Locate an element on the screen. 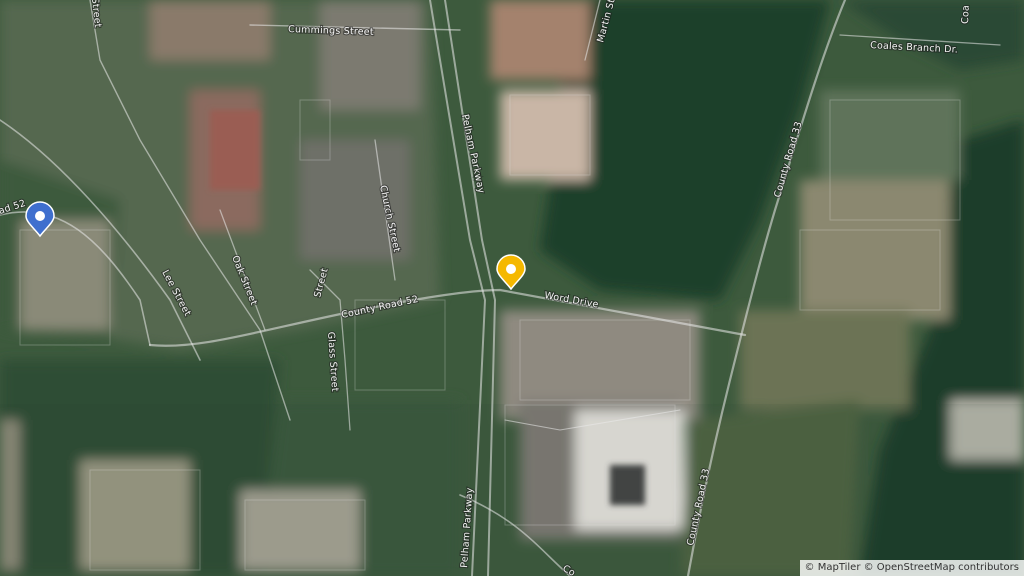 This screenshot has width=1024, height=576. location-marker-yellow is located at coordinates (511, 272).